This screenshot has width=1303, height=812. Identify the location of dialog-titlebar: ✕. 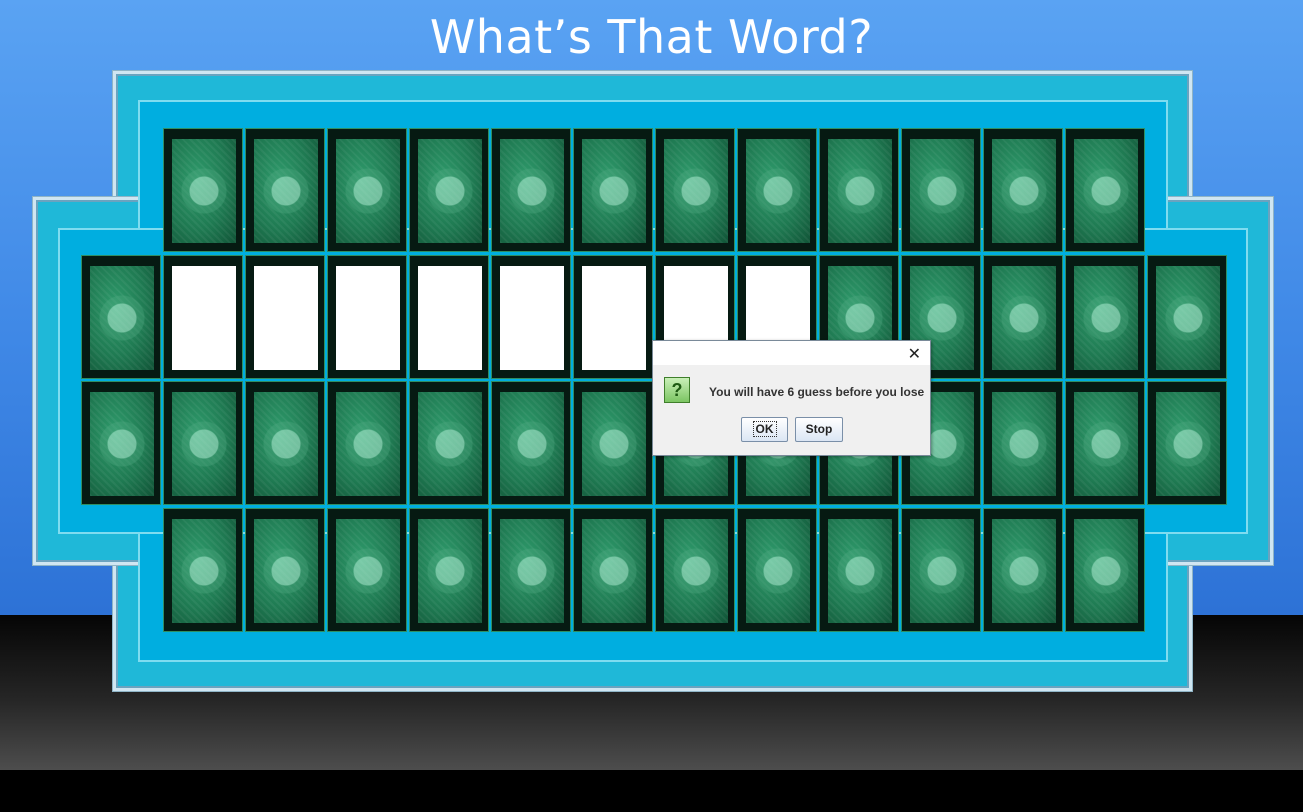
(791, 353).